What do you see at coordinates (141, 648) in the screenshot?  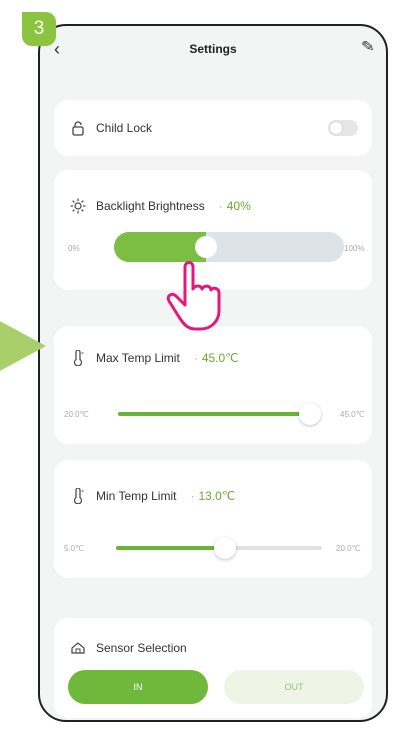 I see `sensor-label: Sensor Selection` at bounding box center [141, 648].